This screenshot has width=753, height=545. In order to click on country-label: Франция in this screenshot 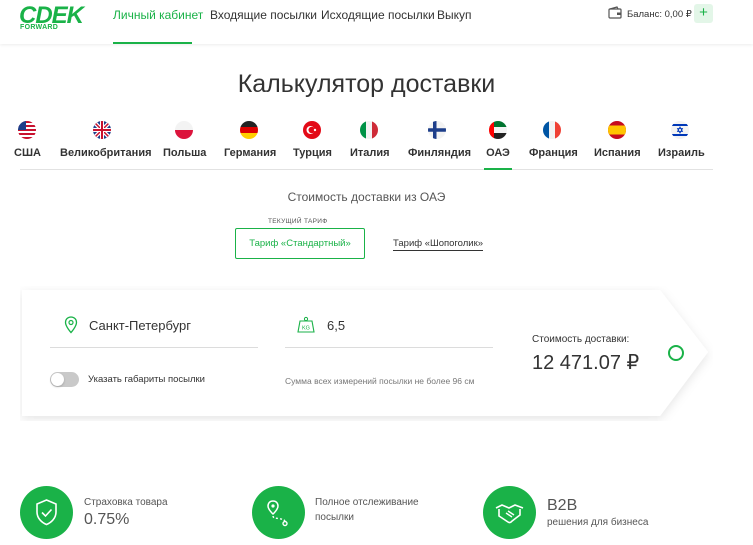, I will do `click(553, 153)`.